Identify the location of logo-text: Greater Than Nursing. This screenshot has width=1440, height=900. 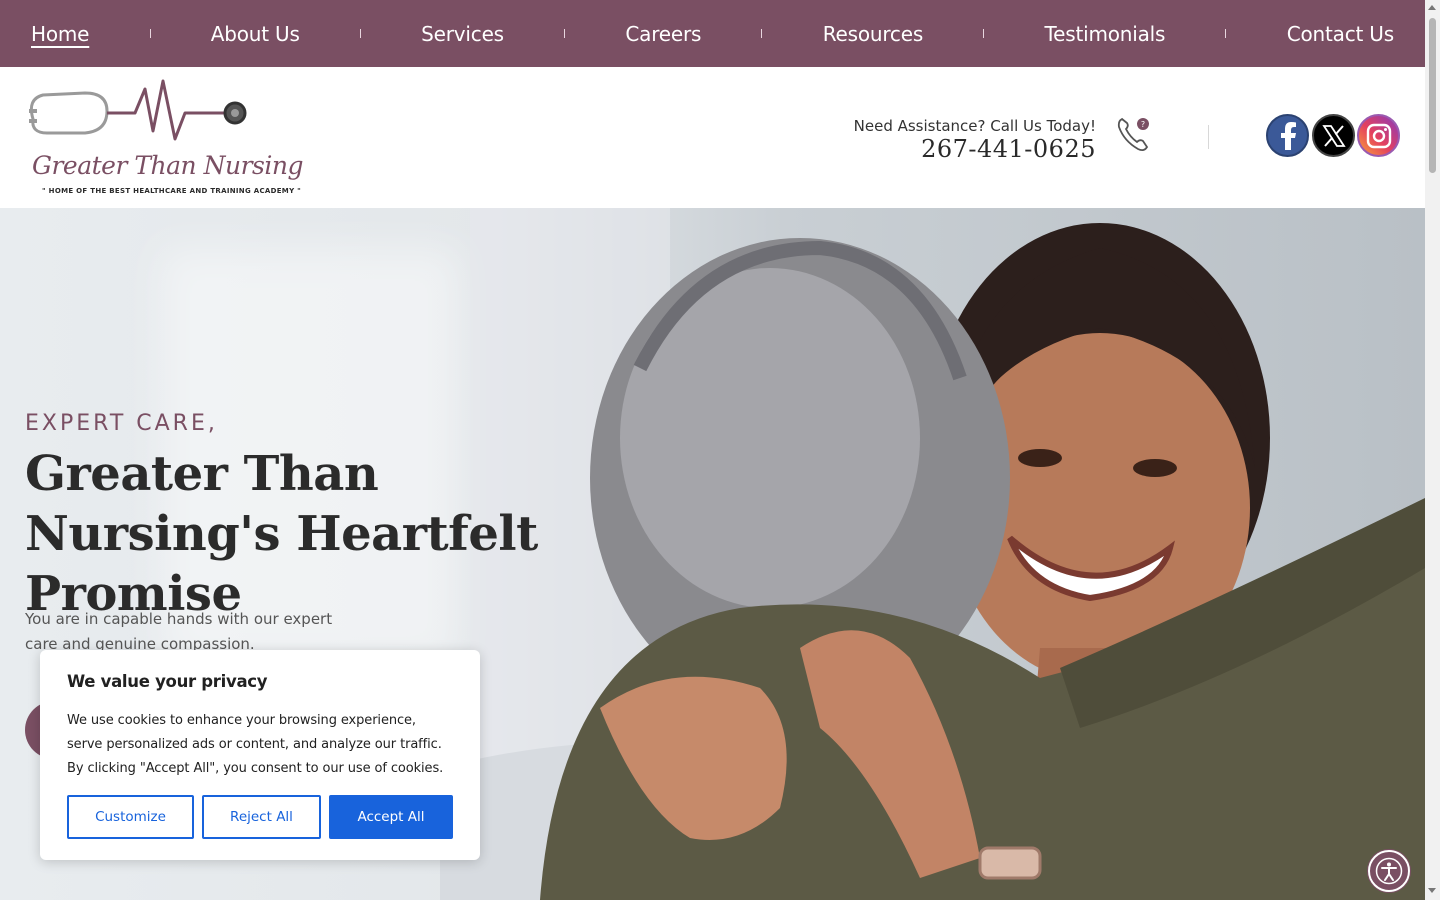
(167, 165).